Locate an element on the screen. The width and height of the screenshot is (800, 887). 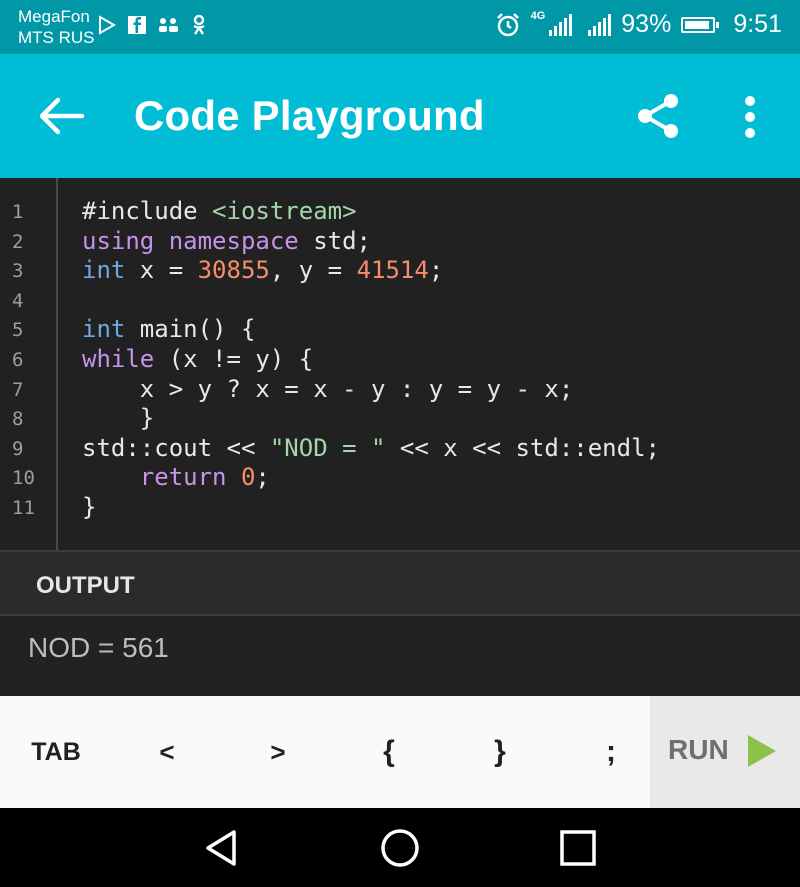
code-line: std::cout << "NOD = " << x << std::endl; is located at coordinates (371, 448).